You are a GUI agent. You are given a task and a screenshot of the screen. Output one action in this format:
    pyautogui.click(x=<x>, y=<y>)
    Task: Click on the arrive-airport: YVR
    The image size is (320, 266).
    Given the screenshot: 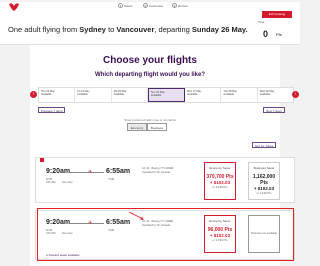 What is the action you would take?
    pyautogui.click(x=111, y=179)
    